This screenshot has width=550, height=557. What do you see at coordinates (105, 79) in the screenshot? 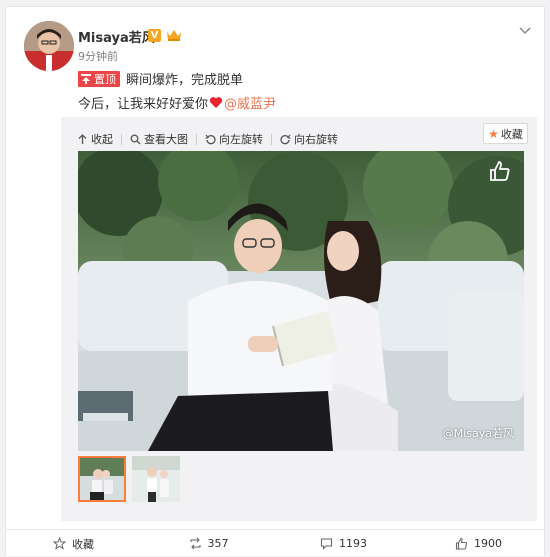
I see `pinned-label: 置顶` at bounding box center [105, 79].